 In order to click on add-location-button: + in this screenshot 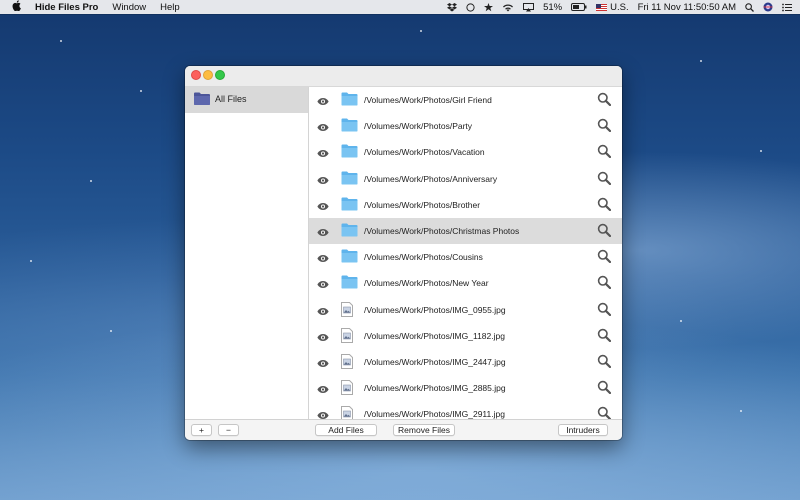, I will do `click(201, 430)`.